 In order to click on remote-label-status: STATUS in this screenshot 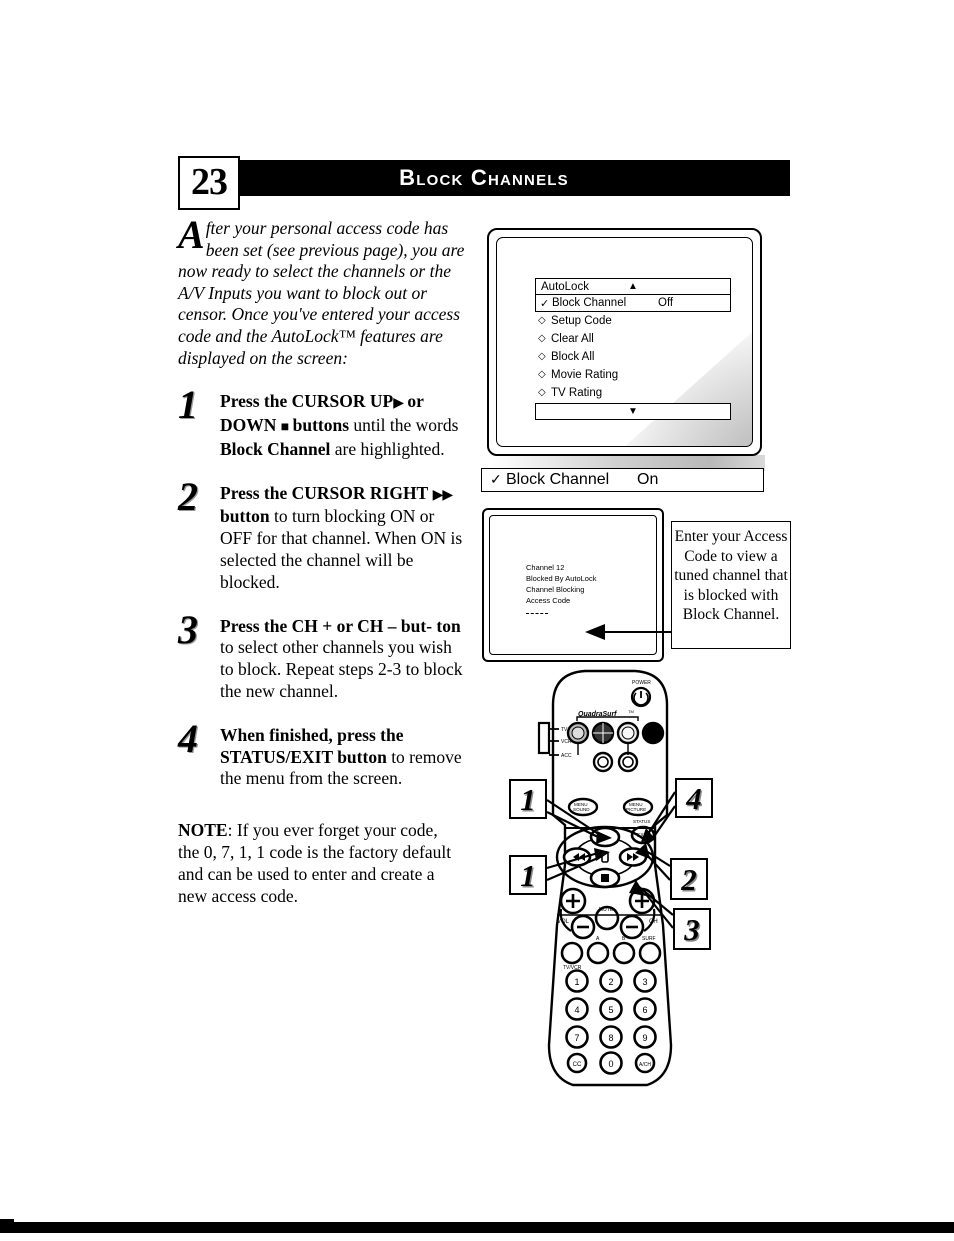, I will do `click(641, 821)`.